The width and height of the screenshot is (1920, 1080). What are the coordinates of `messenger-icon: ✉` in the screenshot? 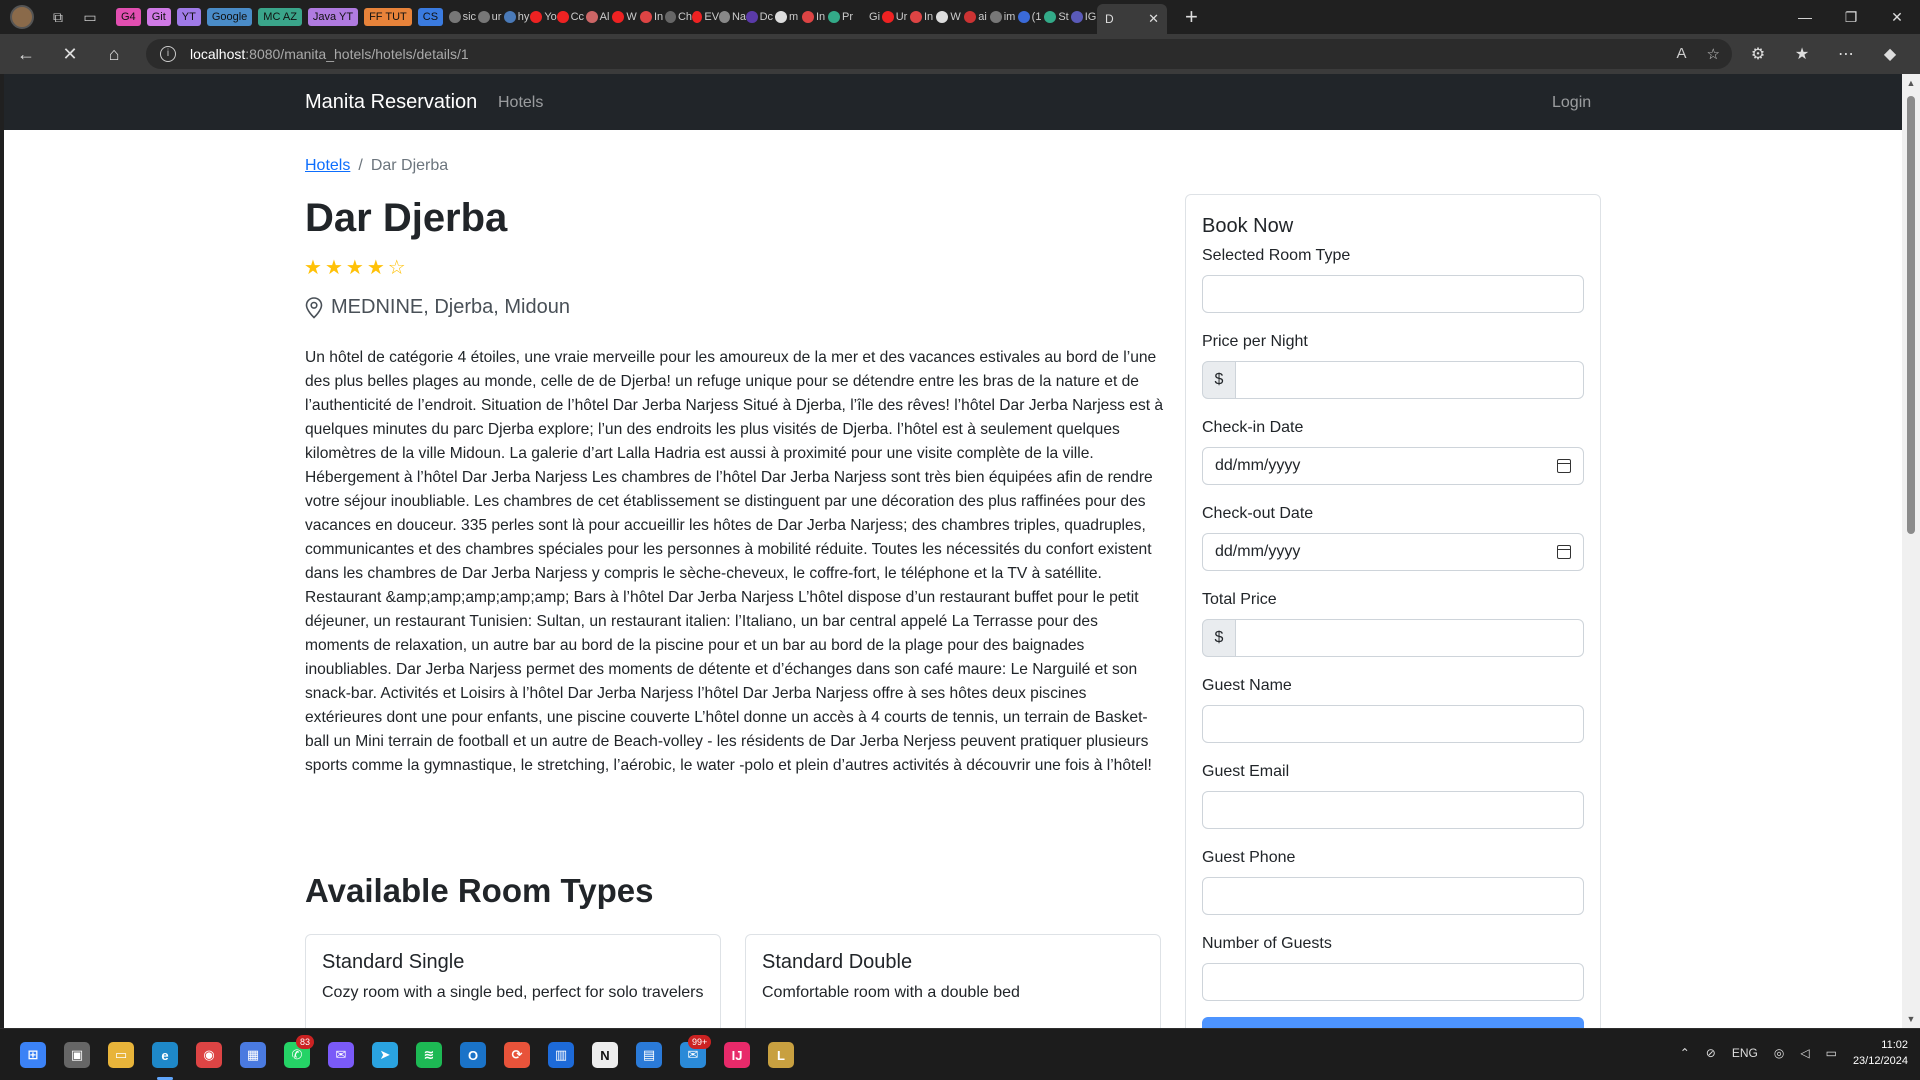 It's located at (341, 1055).